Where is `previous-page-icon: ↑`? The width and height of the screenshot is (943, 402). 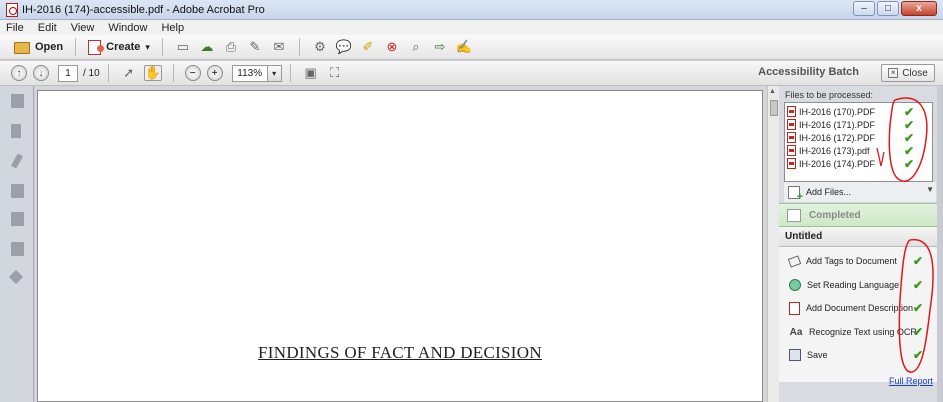 previous-page-icon: ↑ is located at coordinates (19, 73).